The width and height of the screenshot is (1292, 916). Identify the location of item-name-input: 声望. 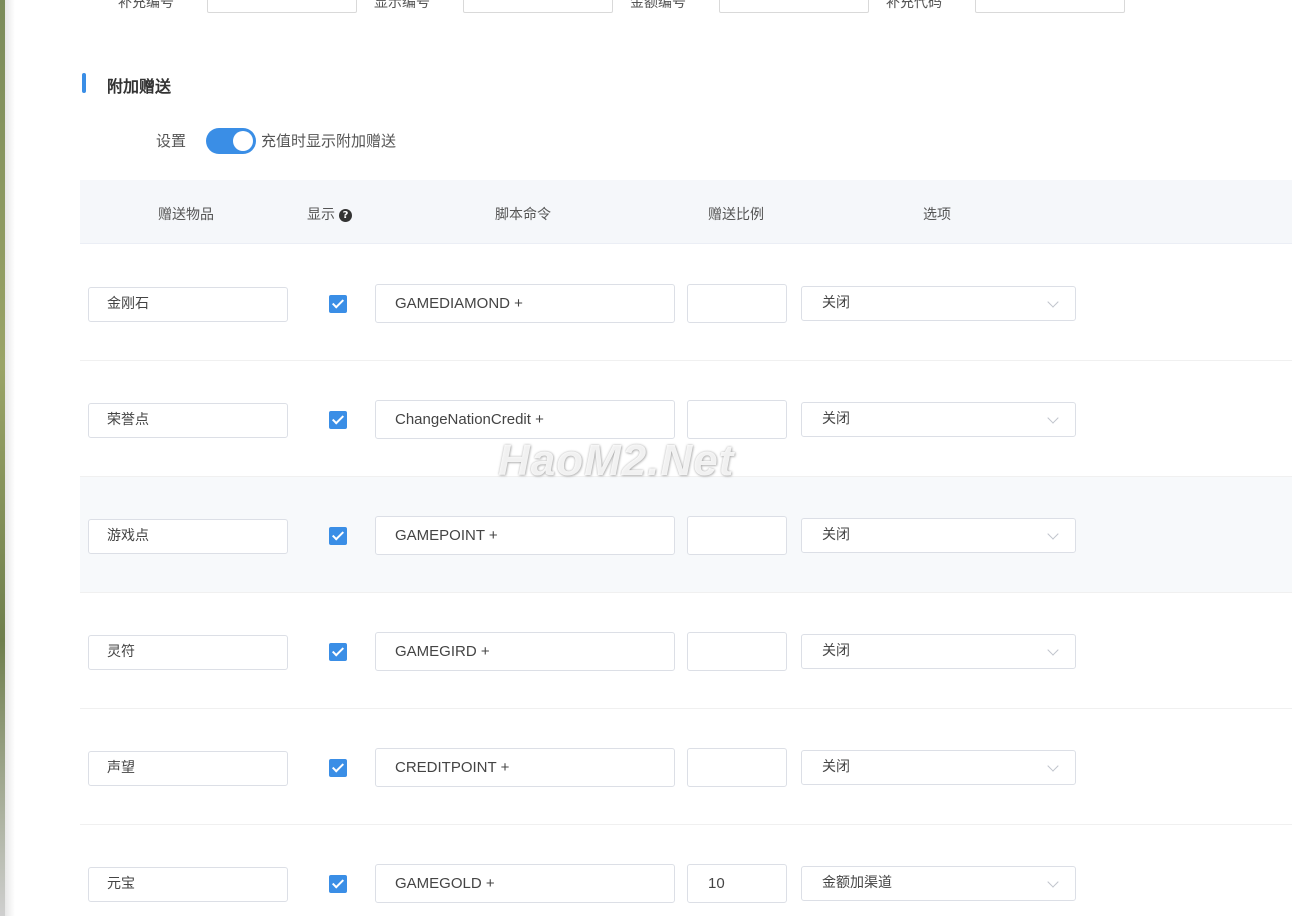
(188, 768).